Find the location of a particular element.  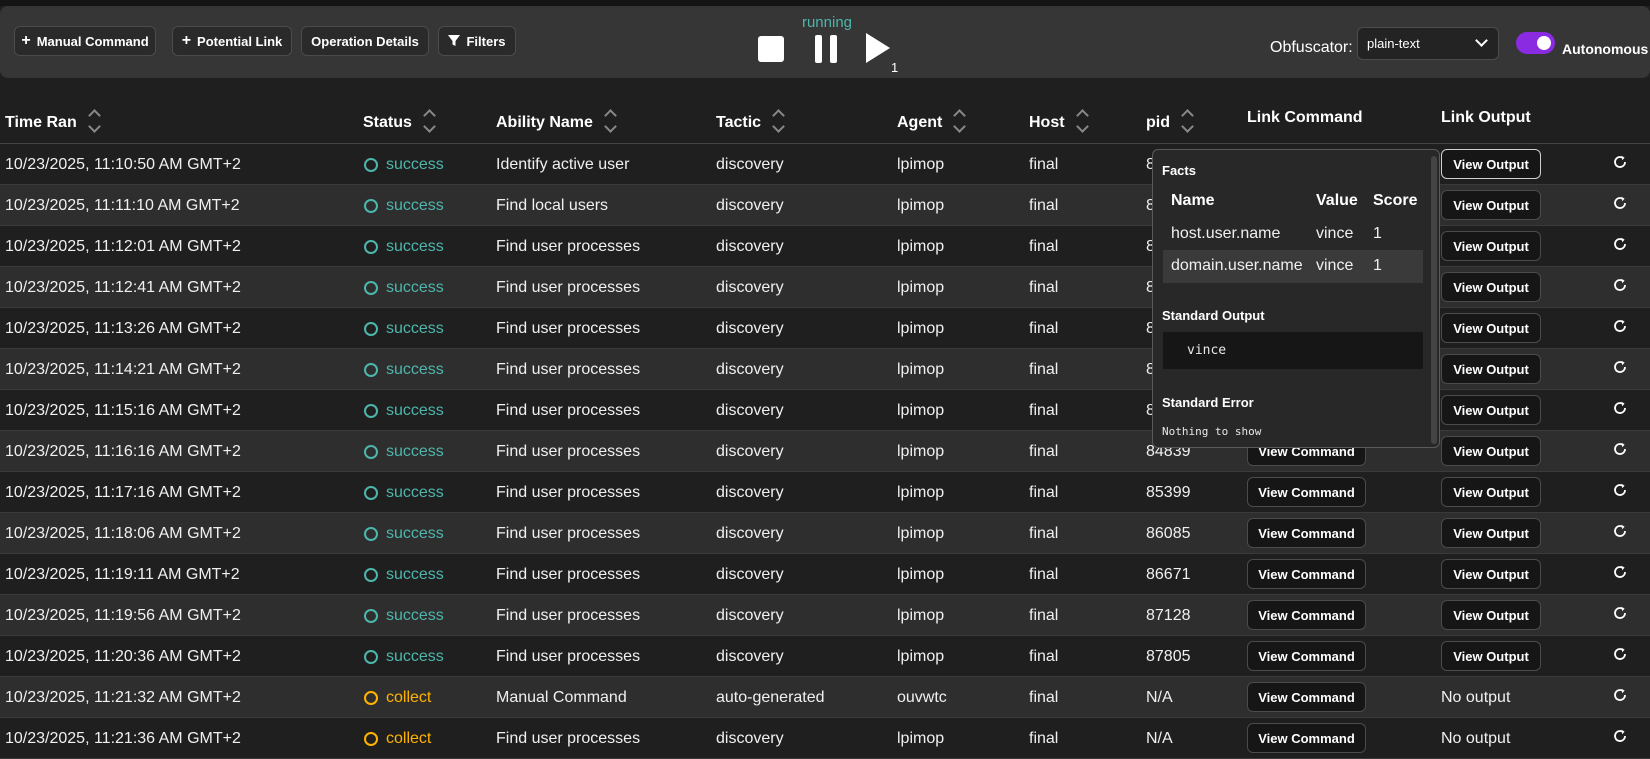

header-time-ran-label: Time Ran is located at coordinates (41, 122).